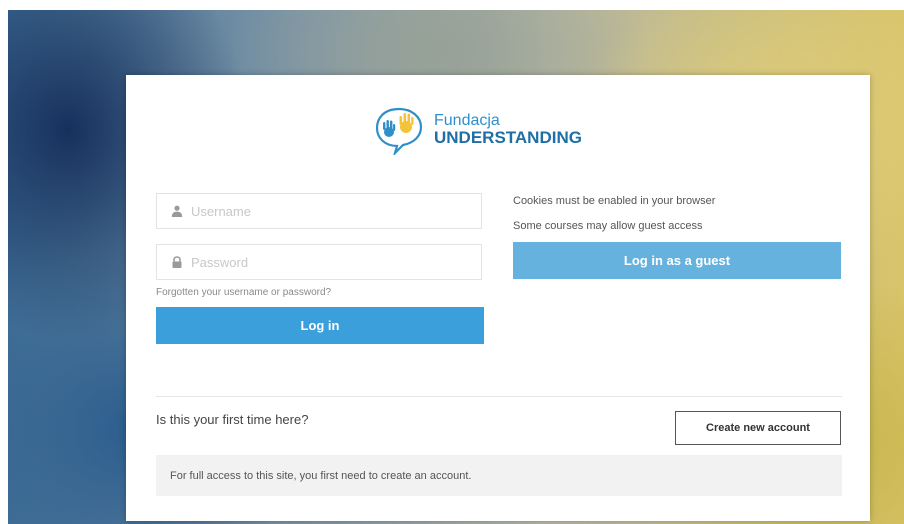 The height and width of the screenshot is (524, 904). Describe the element at coordinates (608, 226) in the screenshot. I see `guest-access-note: Some courses may allow guest access` at that location.